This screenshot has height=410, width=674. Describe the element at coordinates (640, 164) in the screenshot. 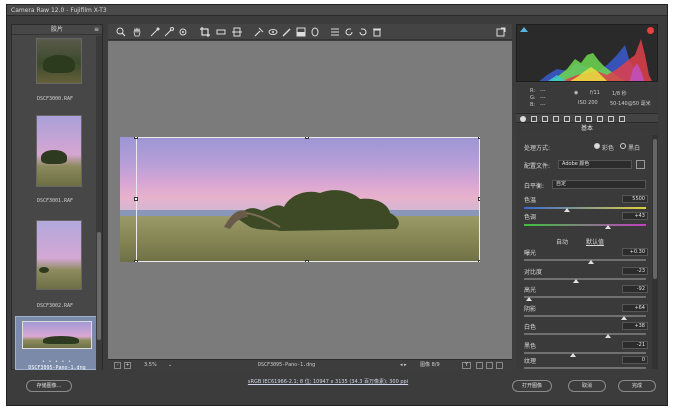

I see `profile-browser-icon` at that location.